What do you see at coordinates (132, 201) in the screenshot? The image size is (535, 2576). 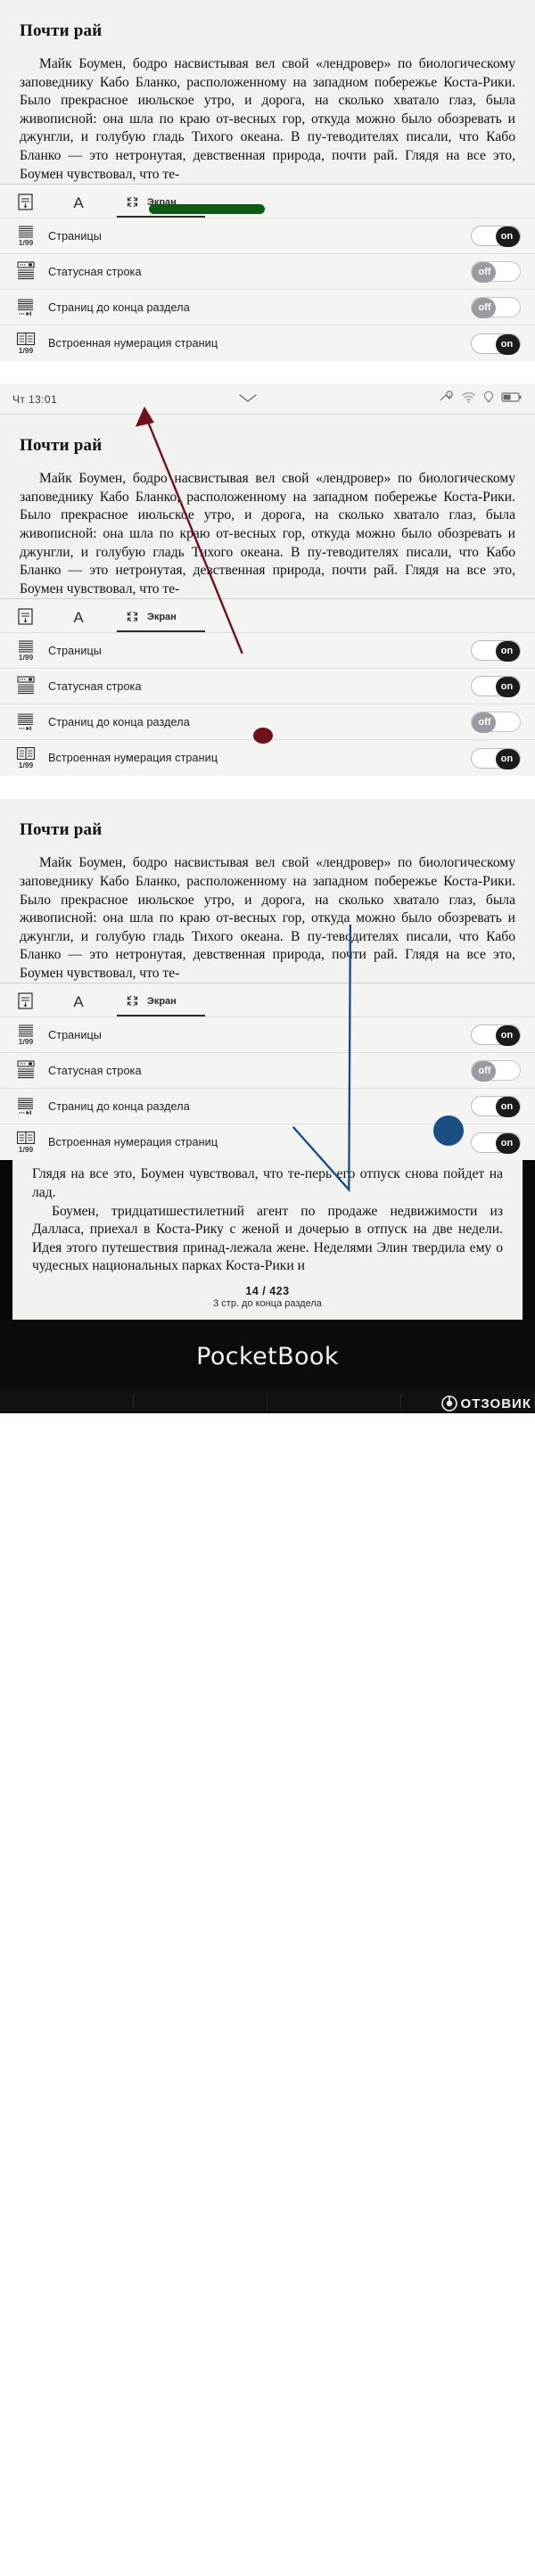 I see `fullscreen-icon` at bounding box center [132, 201].